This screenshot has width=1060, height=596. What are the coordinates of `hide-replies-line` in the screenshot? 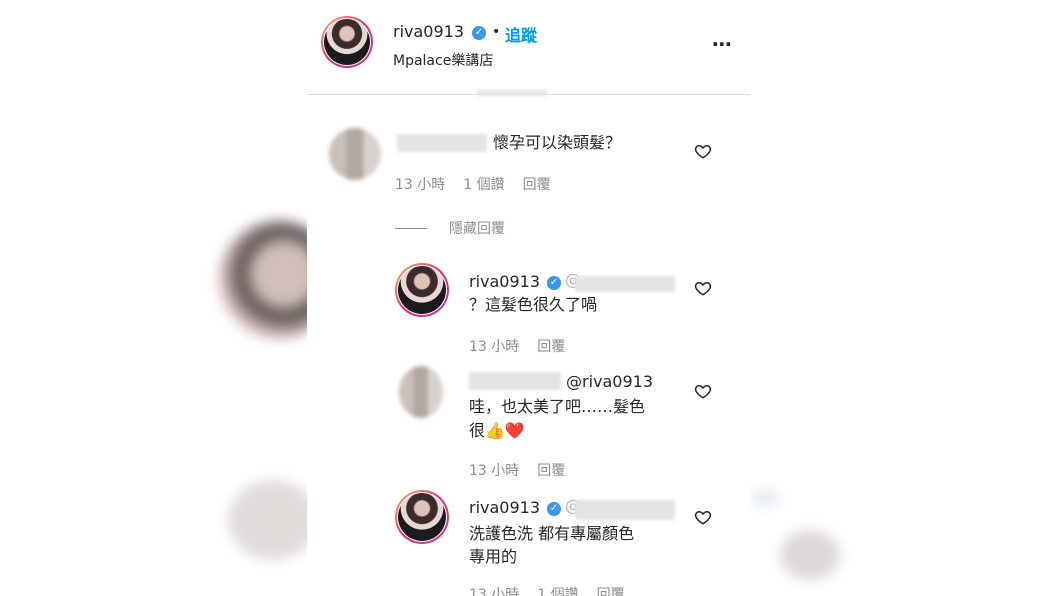 It's located at (411, 228).